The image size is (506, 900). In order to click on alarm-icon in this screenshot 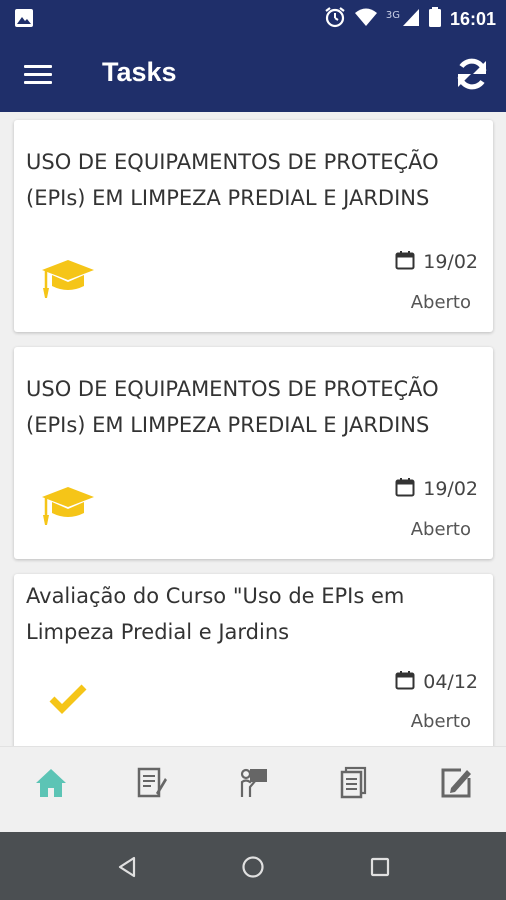, I will do `click(335, 19)`.